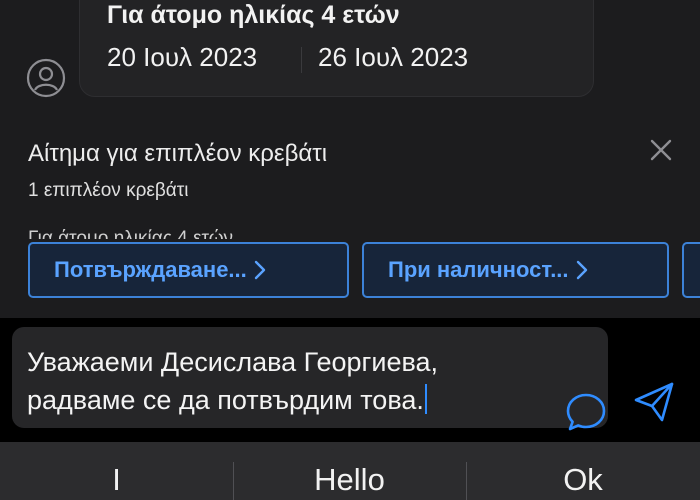  What do you see at coordinates (182, 57) in the screenshot?
I see `check-in-date: 20 Ιουλ 2023` at bounding box center [182, 57].